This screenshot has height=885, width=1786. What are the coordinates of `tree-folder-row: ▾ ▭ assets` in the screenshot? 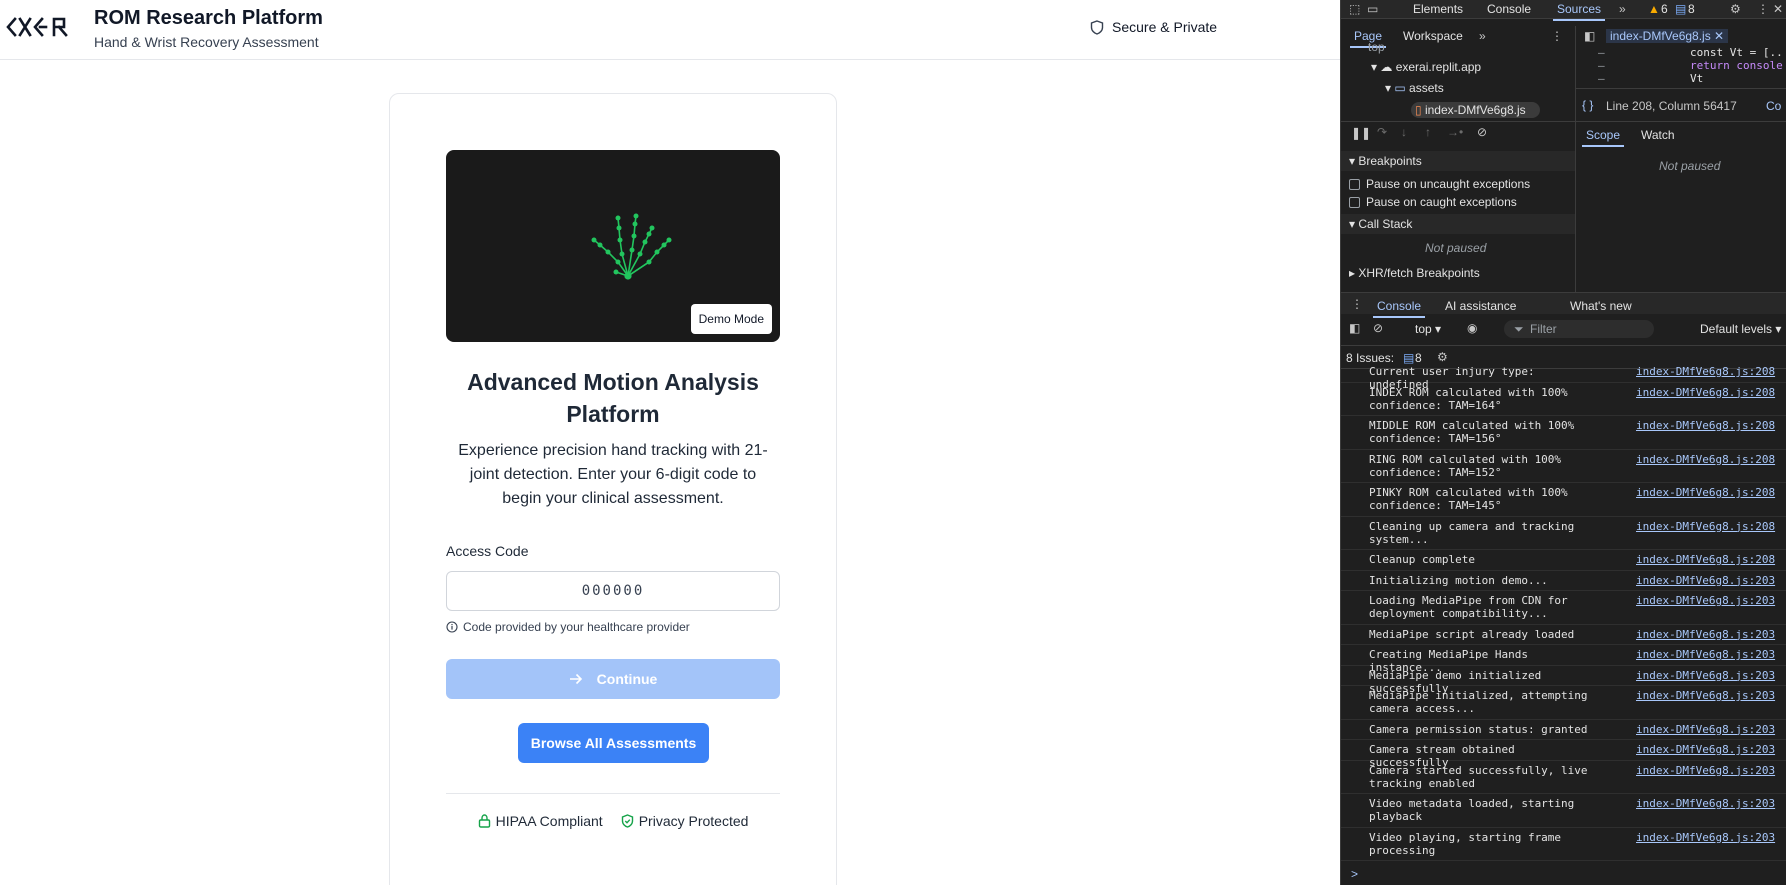 It's located at (1414, 88).